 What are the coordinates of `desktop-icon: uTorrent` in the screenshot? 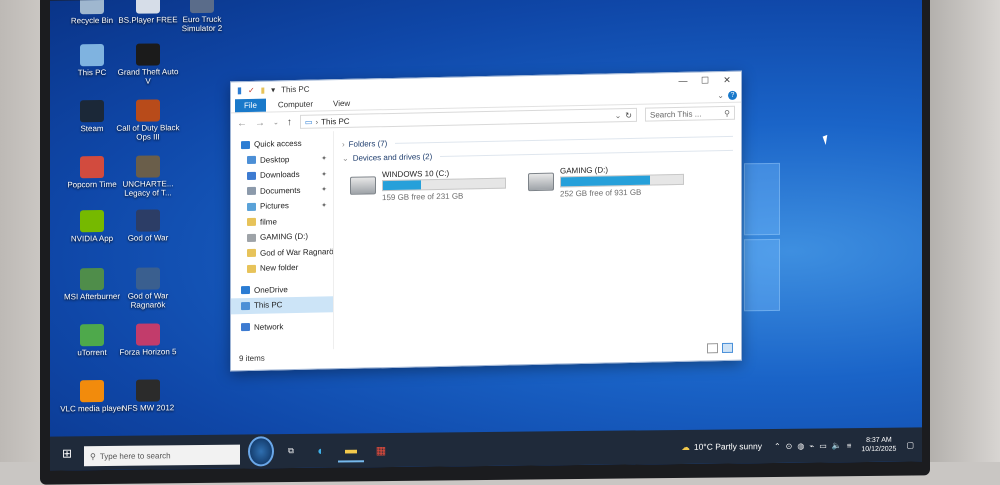 It's located at (92, 341).